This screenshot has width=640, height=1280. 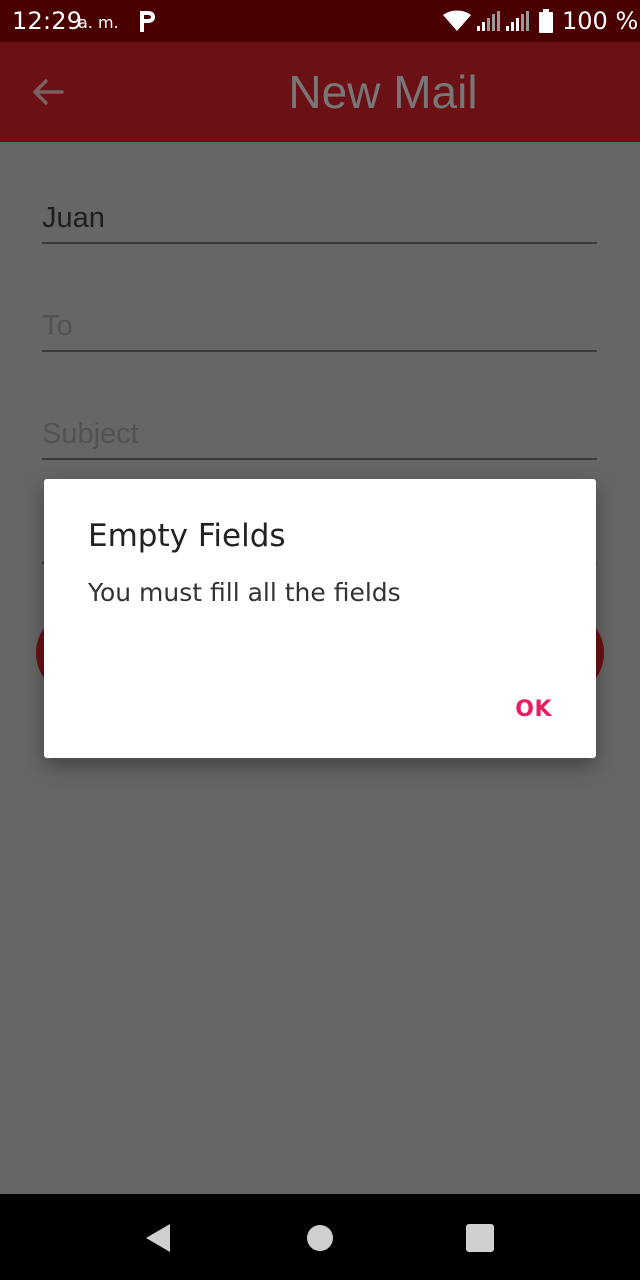 I want to click on to-placeholder: To, so click(x=57, y=326).